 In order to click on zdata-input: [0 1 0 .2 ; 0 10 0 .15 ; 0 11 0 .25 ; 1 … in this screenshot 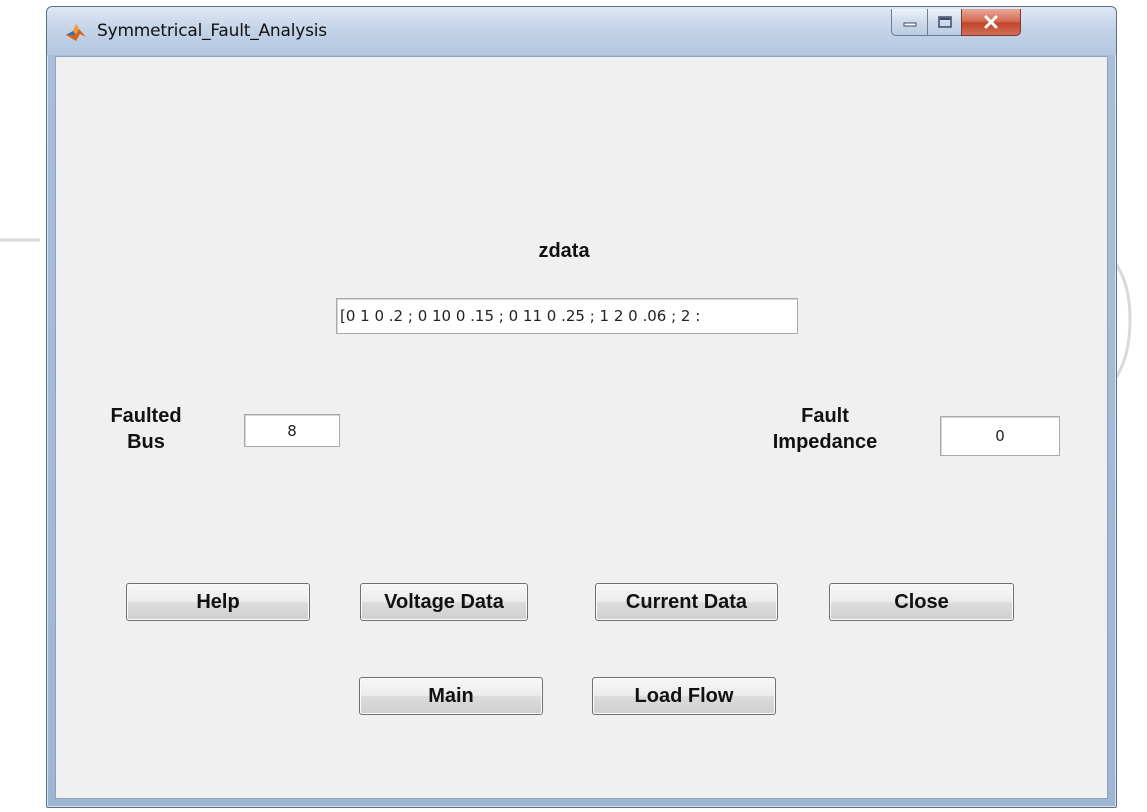, I will do `click(567, 316)`.